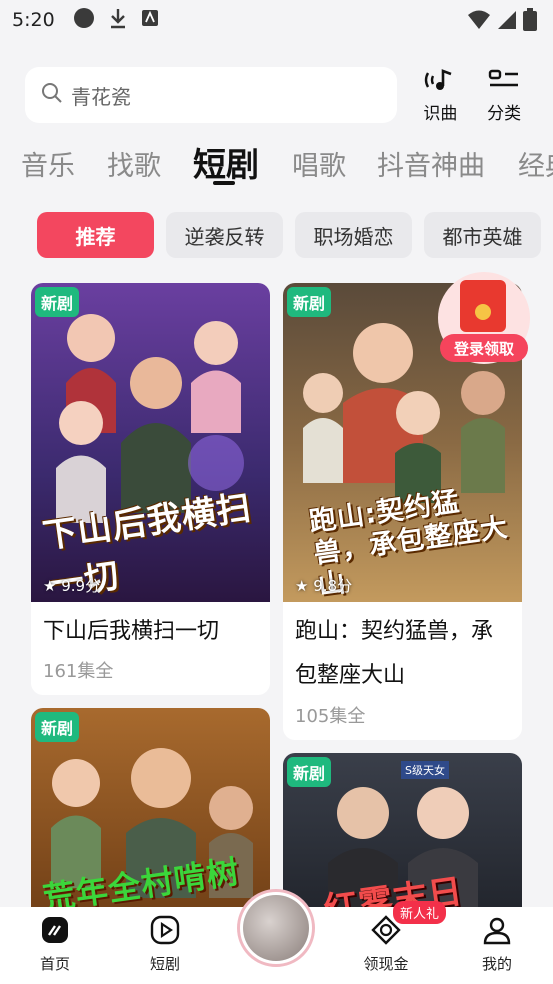 This screenshot has width=553, height=984. What do you see at coordinates (330, 716) in the screenshot?
I see `episode-count: 105集全` at bounding box center [330, 716].